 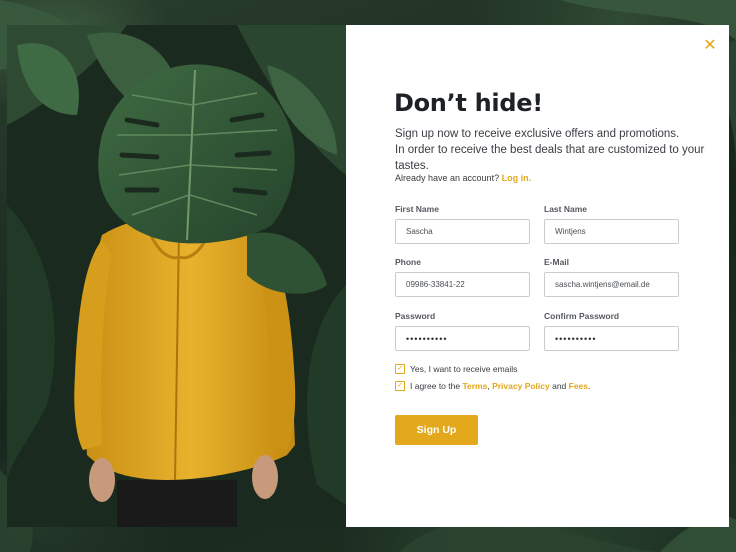 What do you see at coordinates (462, 338) in the screenshot?
I see `password-input` at bounding box center [462, 338].